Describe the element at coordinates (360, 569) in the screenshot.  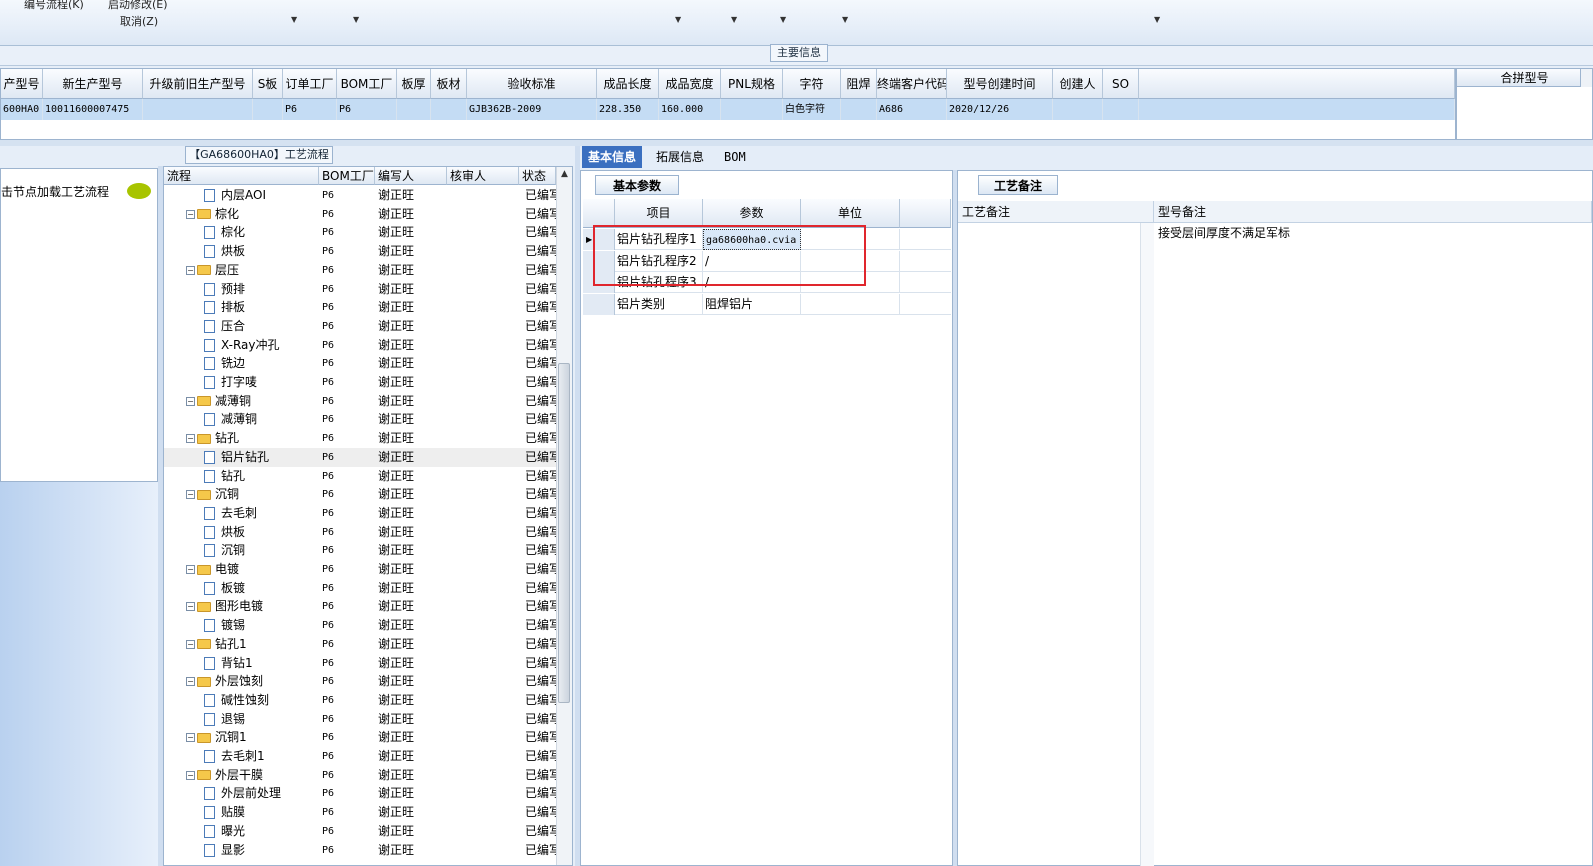
I see `tree-row: − 电镀 P6 谢正旺 已编写` at that location.